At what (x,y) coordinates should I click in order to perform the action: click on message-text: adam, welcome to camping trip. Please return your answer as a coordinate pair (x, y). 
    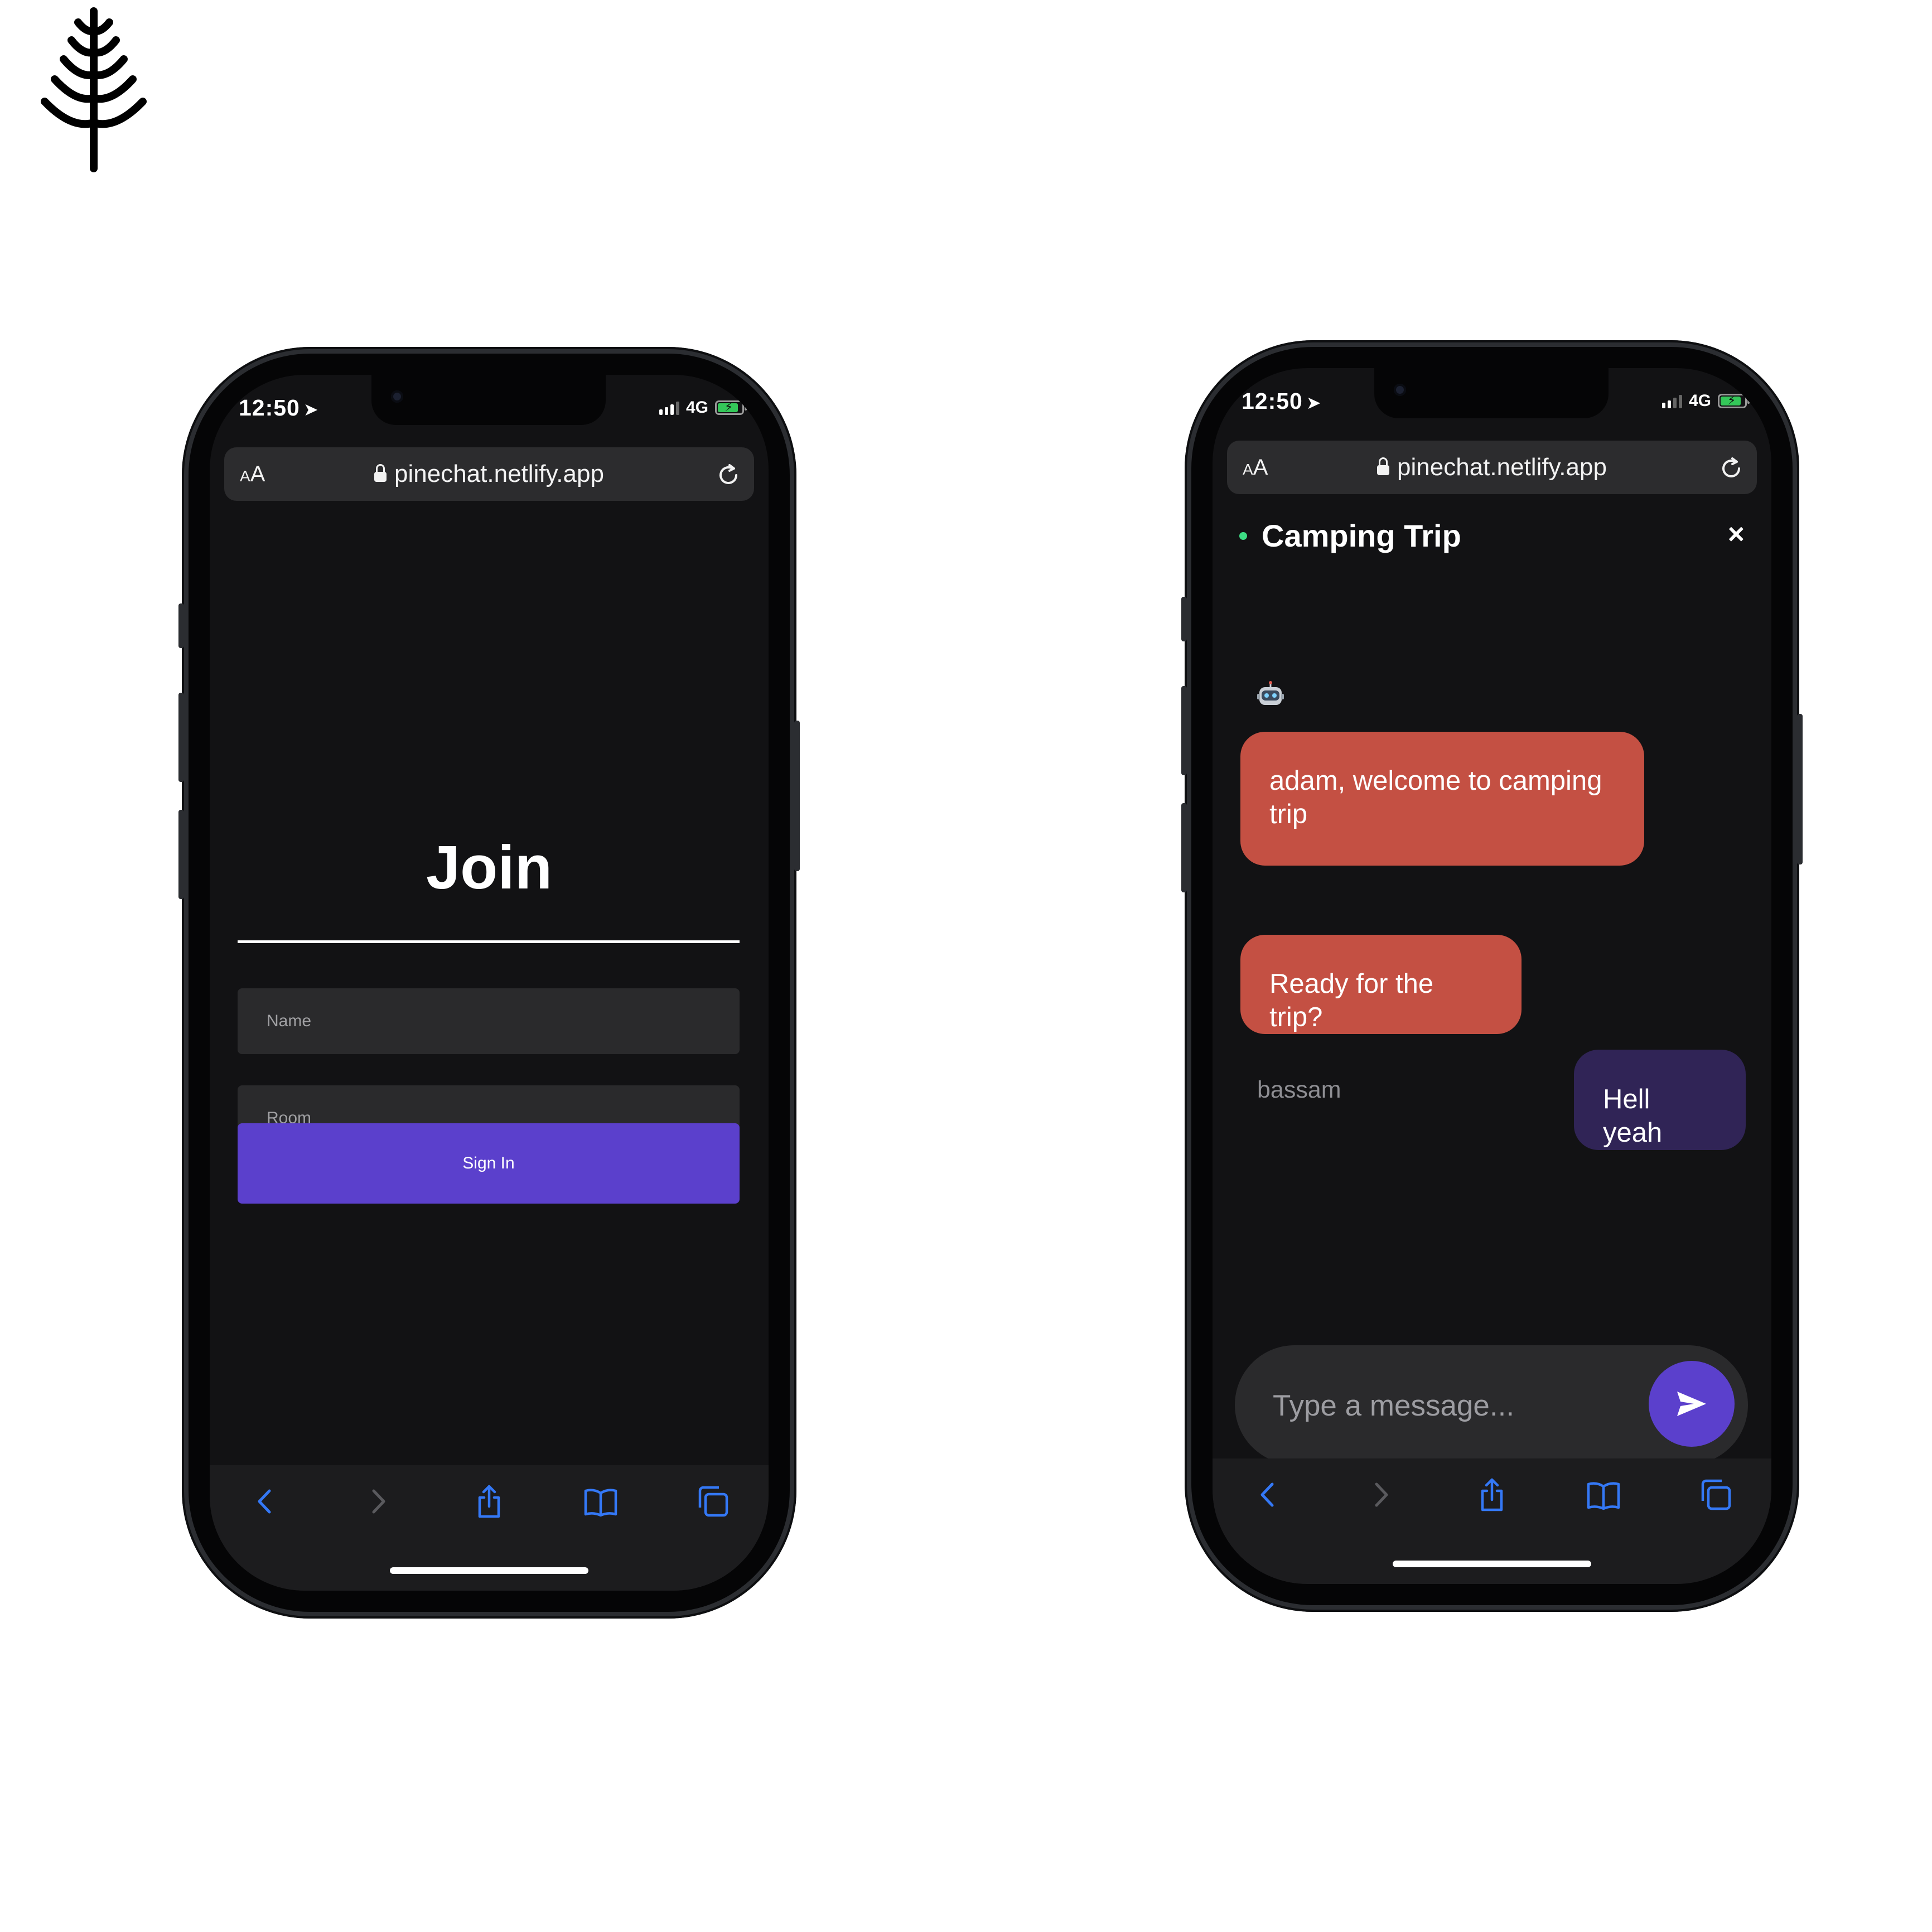
    Looking at the image, I should click on (1435, 797).